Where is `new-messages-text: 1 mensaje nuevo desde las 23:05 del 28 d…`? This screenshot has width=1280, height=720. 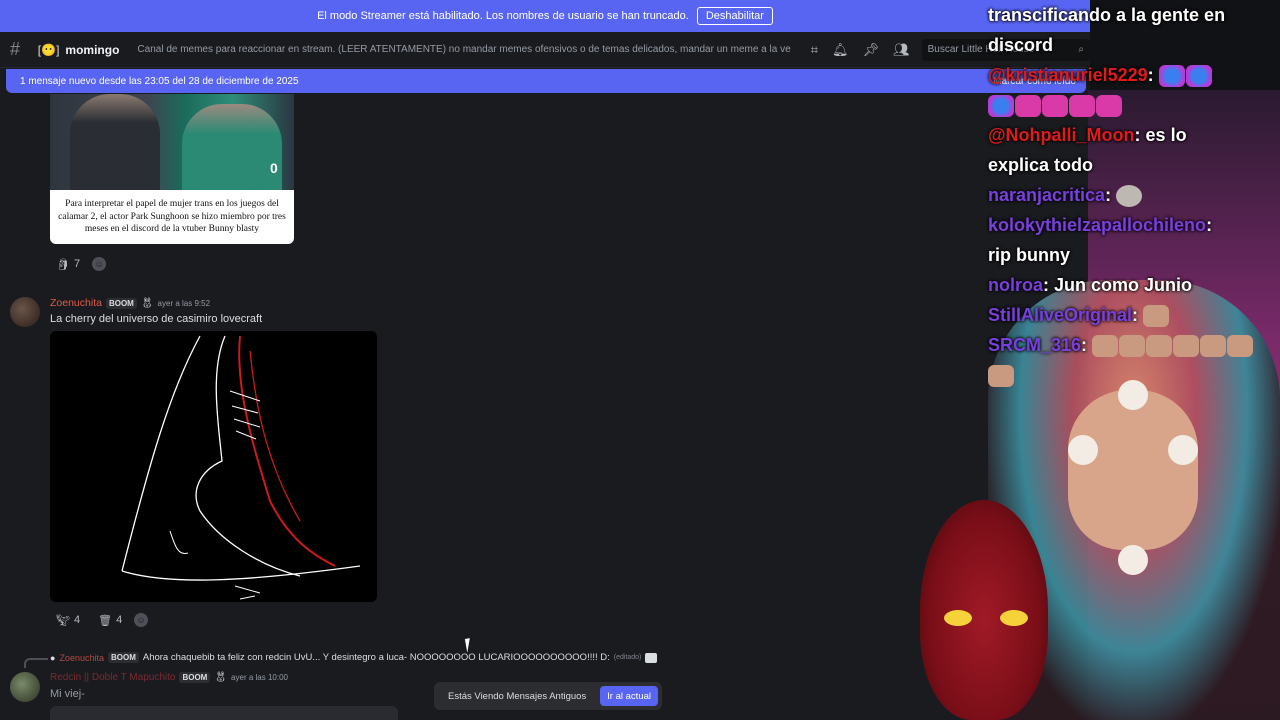 new-messages-text: 1 mensaje nuevo desde las 23:05 del 28 d… is located at coordinates (159, 81).